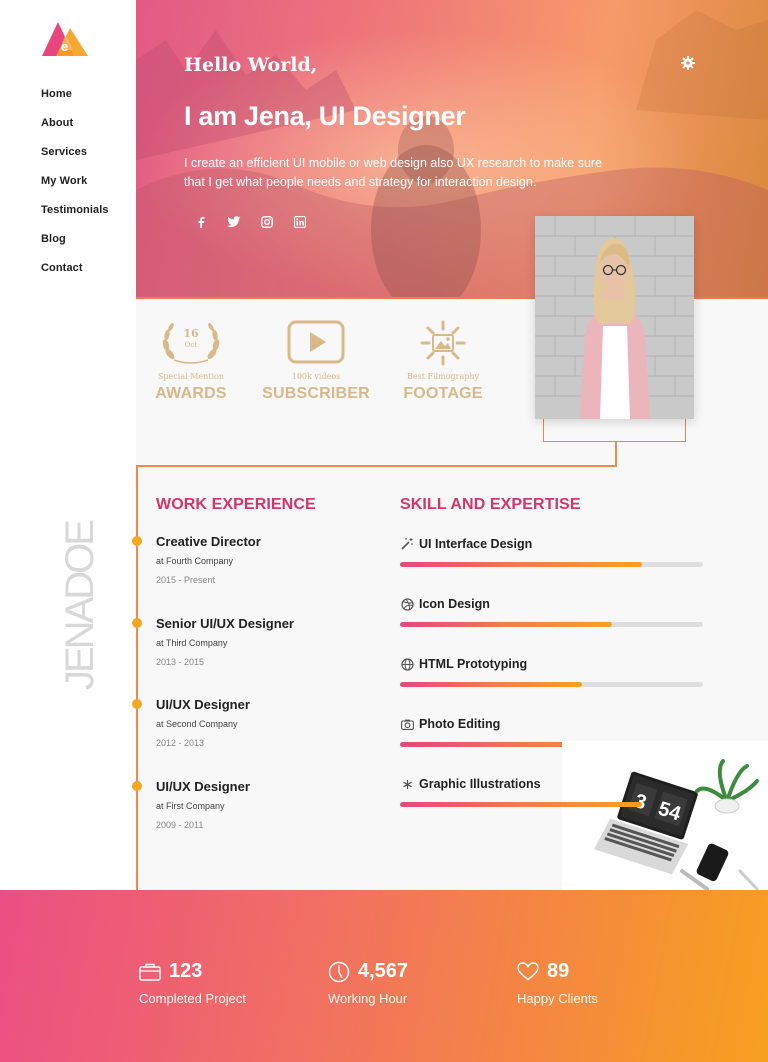  What do you see at coordinates (195, 561) in the screenshot?
I see `job-company: at Fourth Company` at bounding box center [195, 561].